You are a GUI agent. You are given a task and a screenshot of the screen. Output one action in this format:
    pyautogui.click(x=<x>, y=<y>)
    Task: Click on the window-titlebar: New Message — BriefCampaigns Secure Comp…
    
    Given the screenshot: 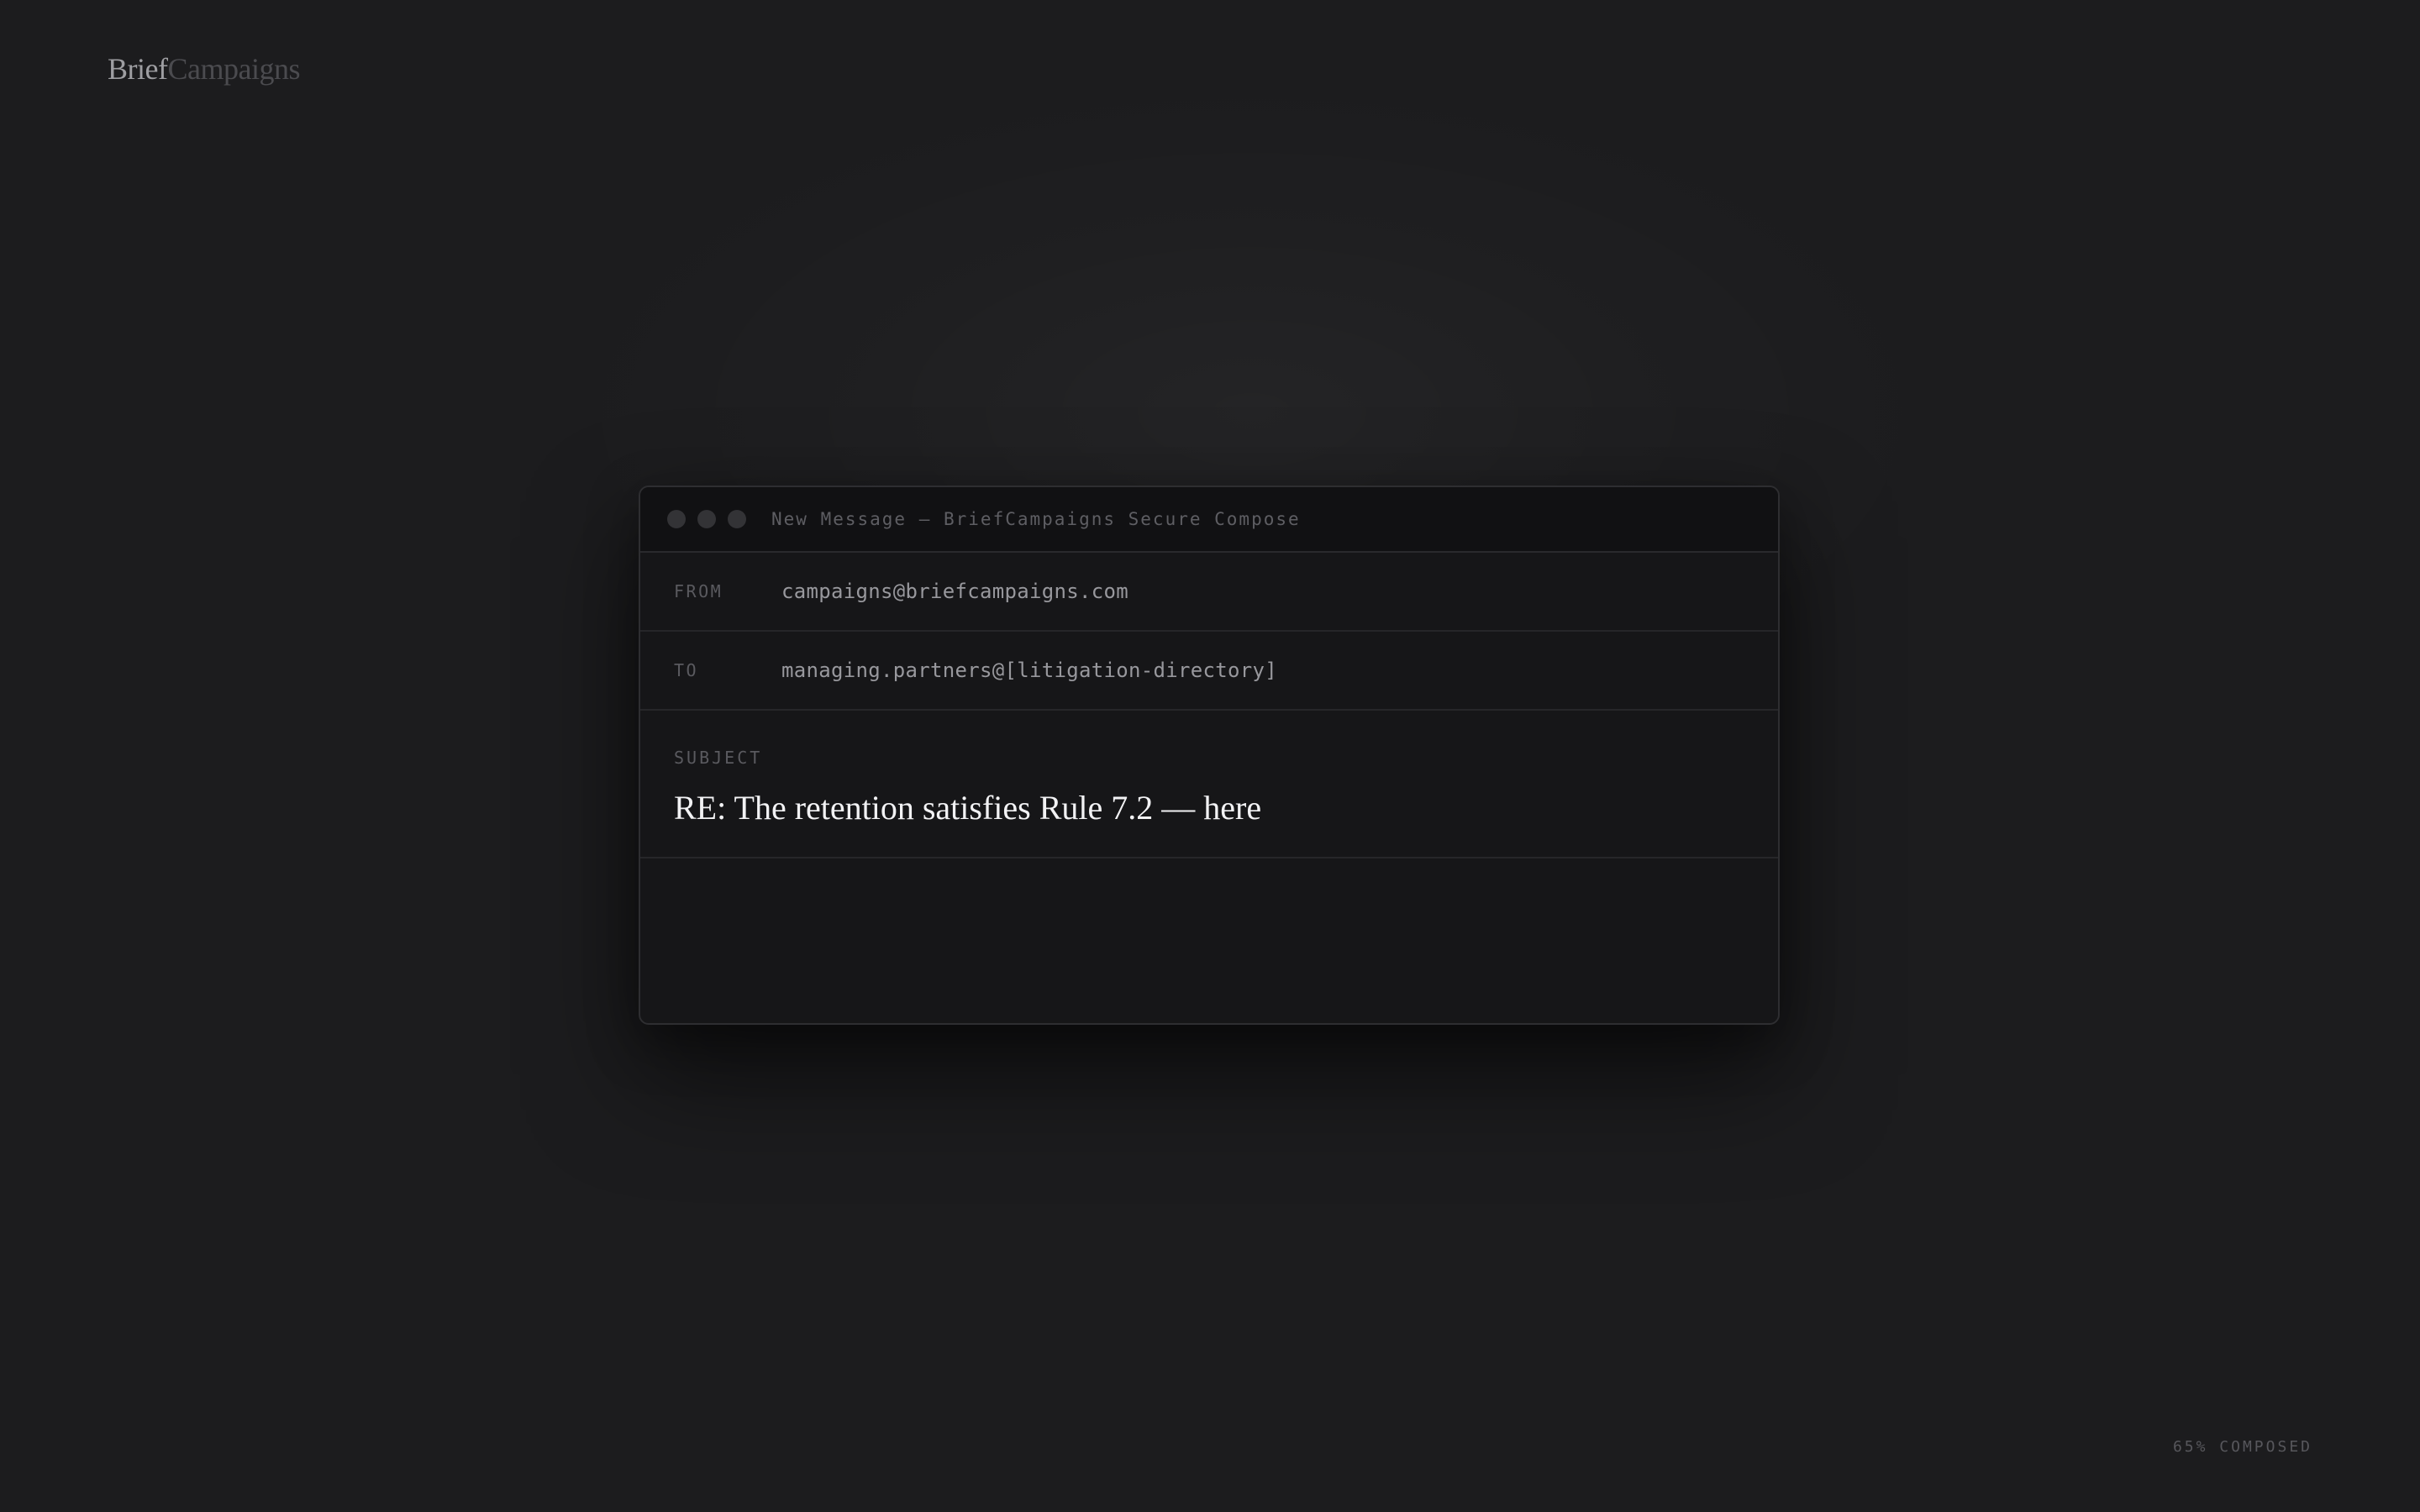 What is the action you would take?
    pyautogui.click(x=1209, y=520)
    